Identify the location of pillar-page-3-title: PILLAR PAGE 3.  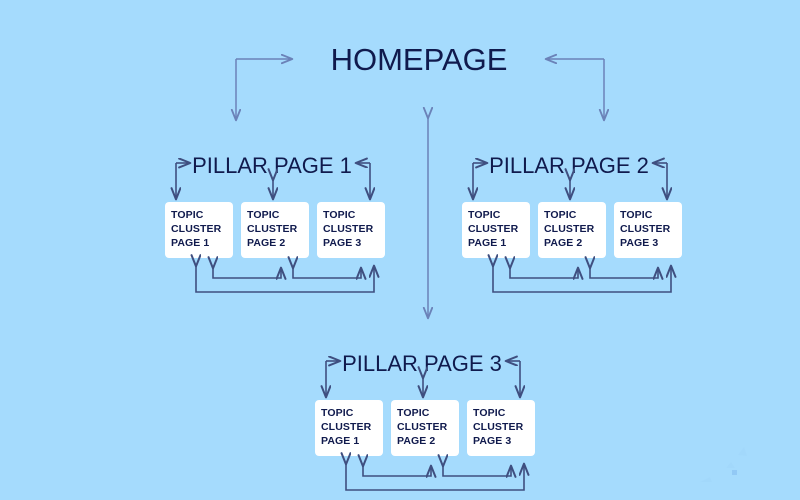
(422, 363).